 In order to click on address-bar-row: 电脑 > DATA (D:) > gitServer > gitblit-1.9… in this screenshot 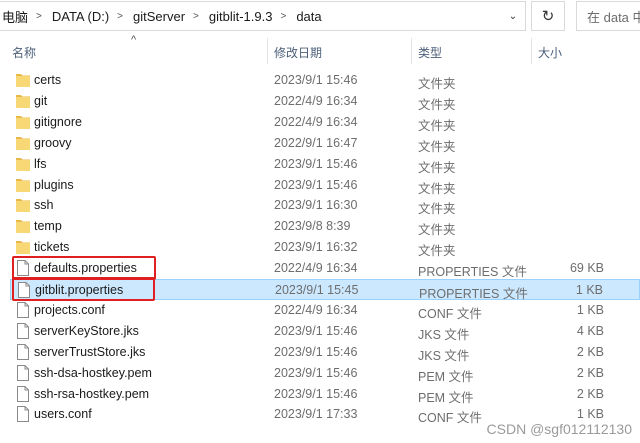, I will do `click(320, 16)`.